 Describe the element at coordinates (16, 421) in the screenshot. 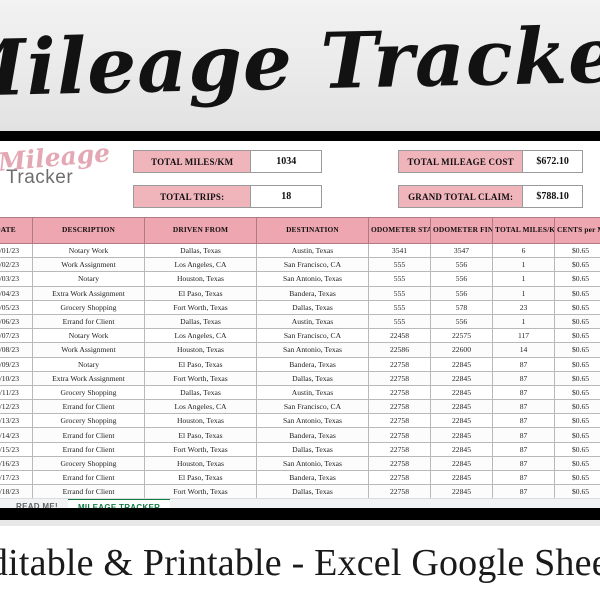

I see `cell-date: 01/13/23` at that location.